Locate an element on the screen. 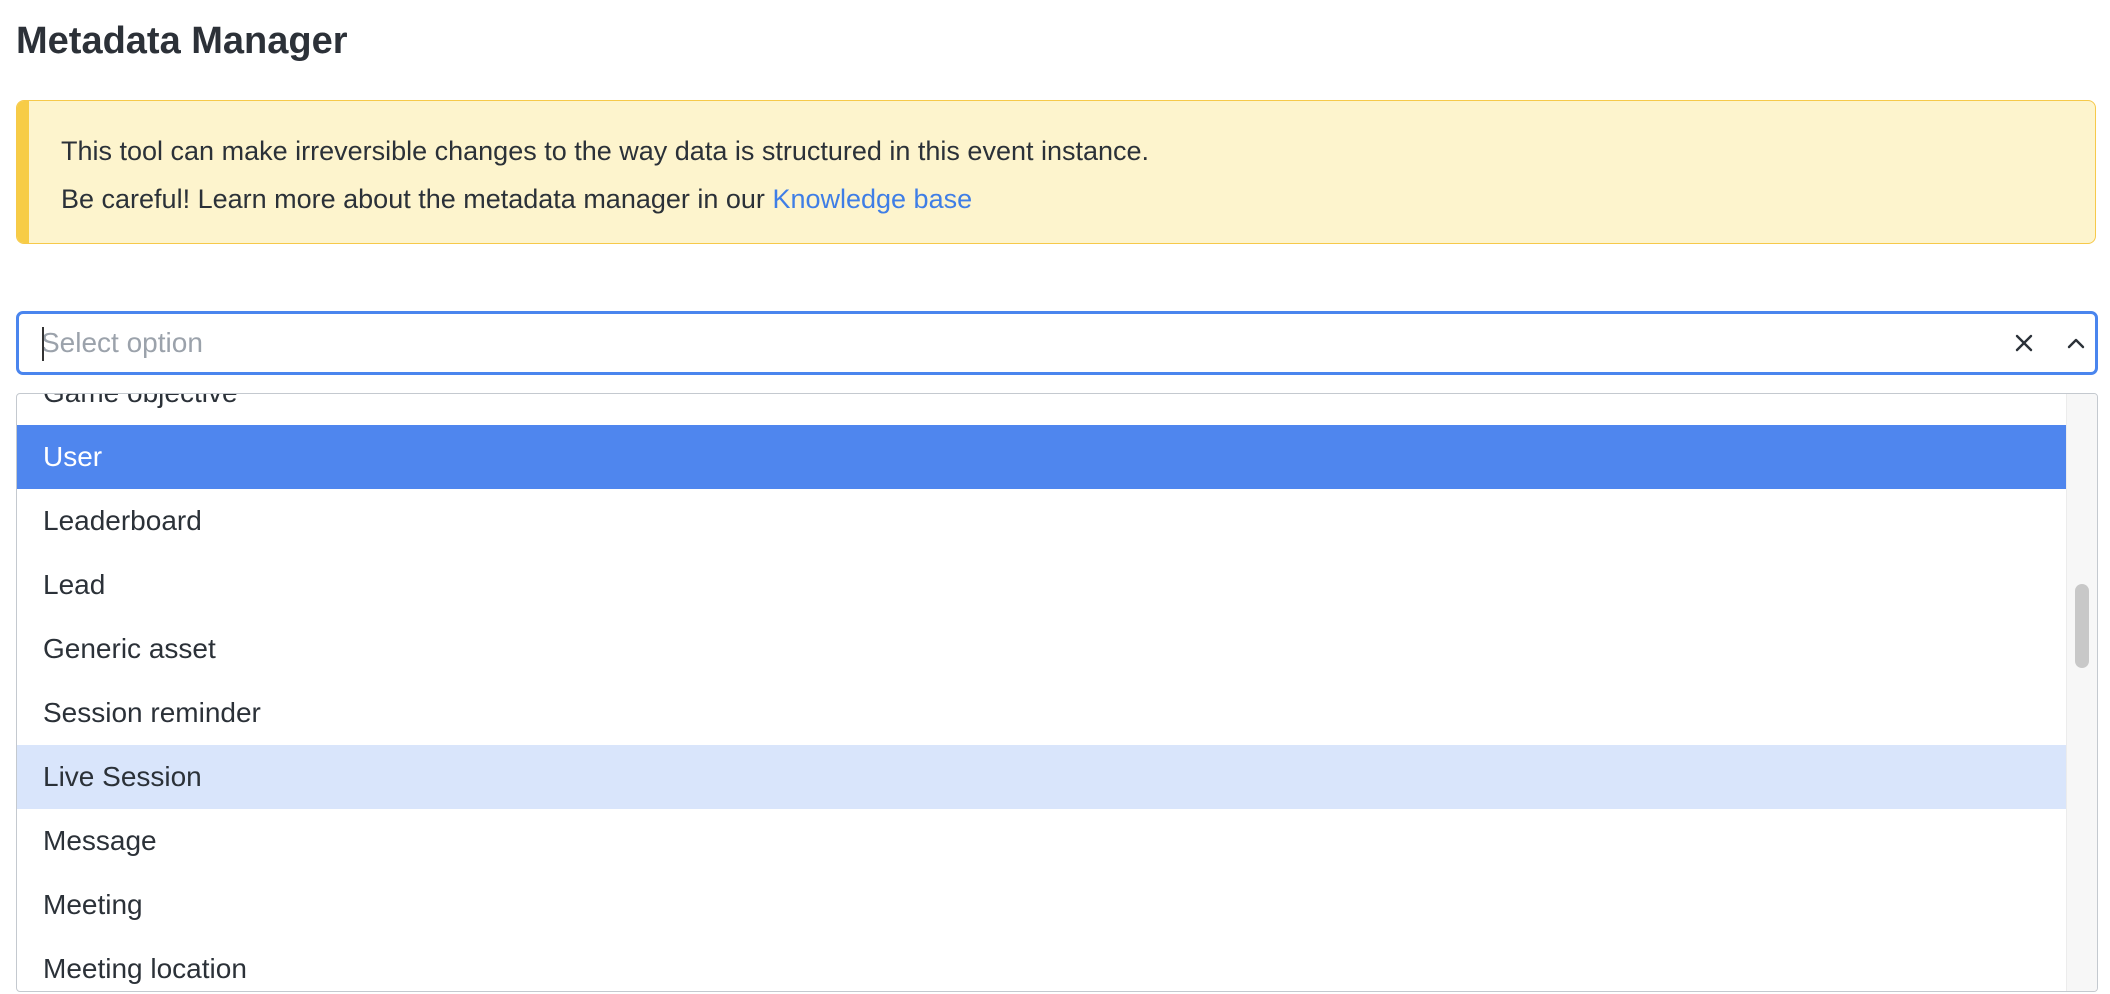  option-item: Game objective is located at coordinates (1042, 409).